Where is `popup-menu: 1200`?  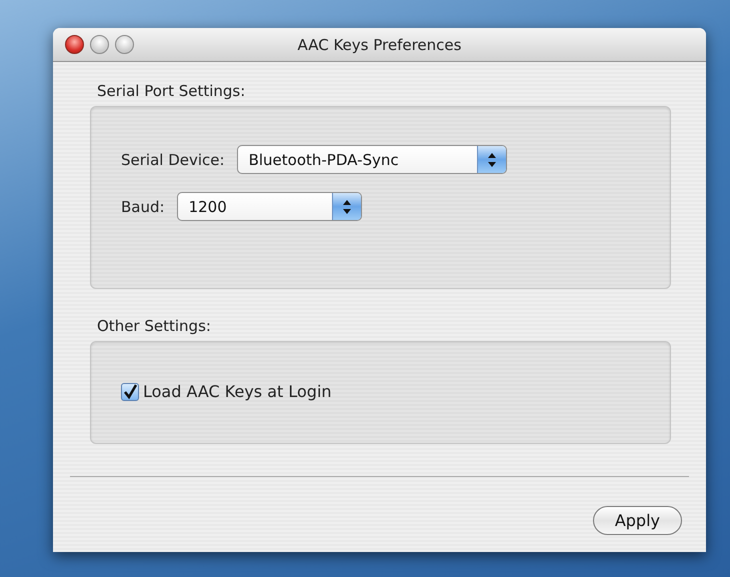
popup-menu: 1200 is located at coordinates (269, 206).